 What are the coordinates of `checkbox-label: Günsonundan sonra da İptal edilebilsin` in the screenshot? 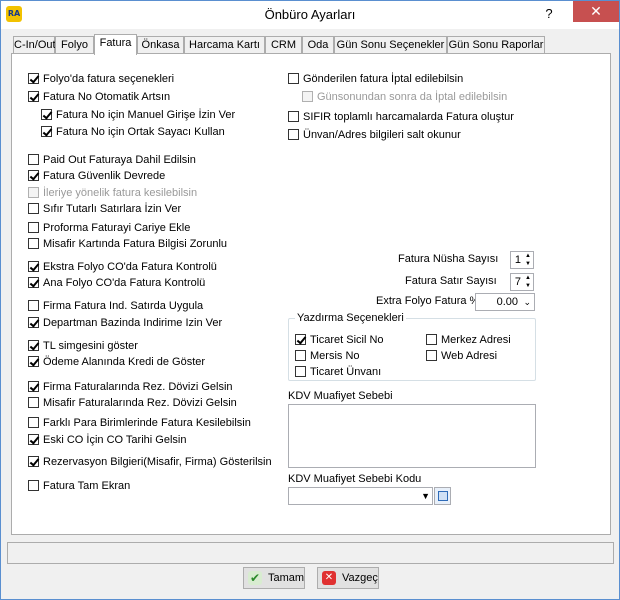 It's located at (412, 97).